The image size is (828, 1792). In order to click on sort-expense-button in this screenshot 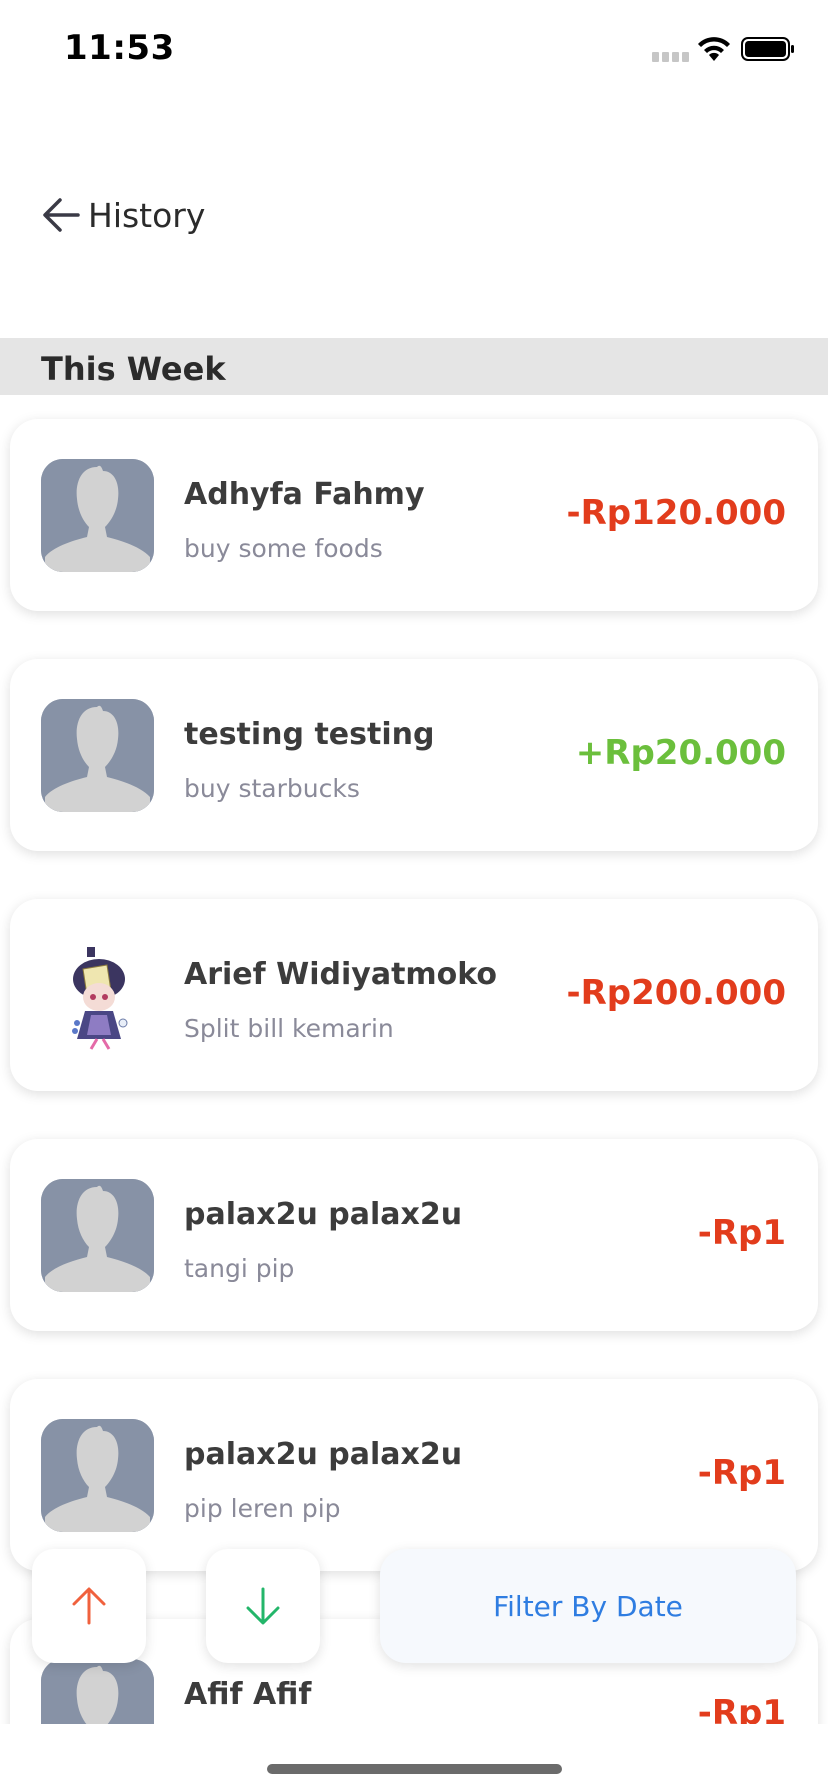, I will do `click(263, 1606)`.